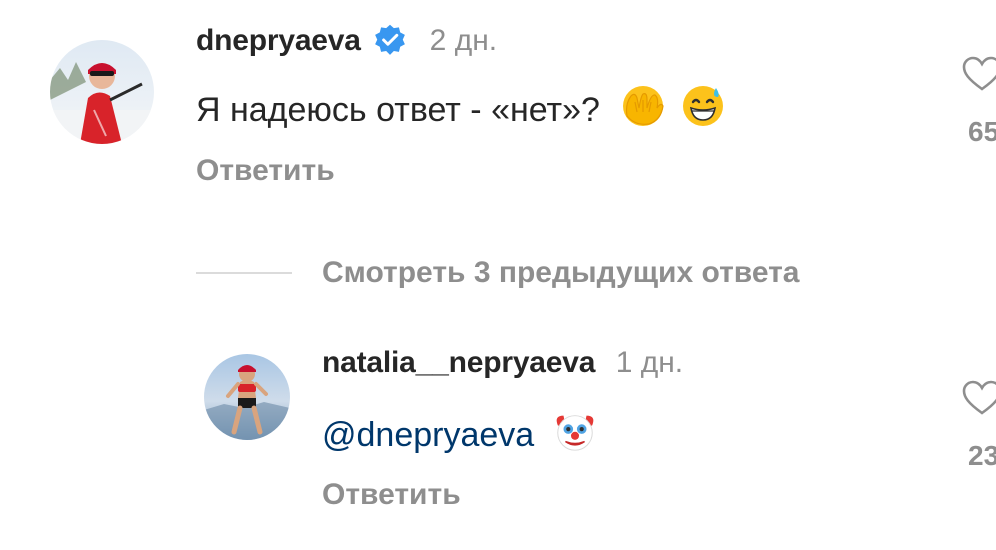 This screenshot has width=996, height=550. What do you see at coordinates (982, 455) in the screenshot?
I see `reply-like-count: 23` at bounding box center [982, 455].